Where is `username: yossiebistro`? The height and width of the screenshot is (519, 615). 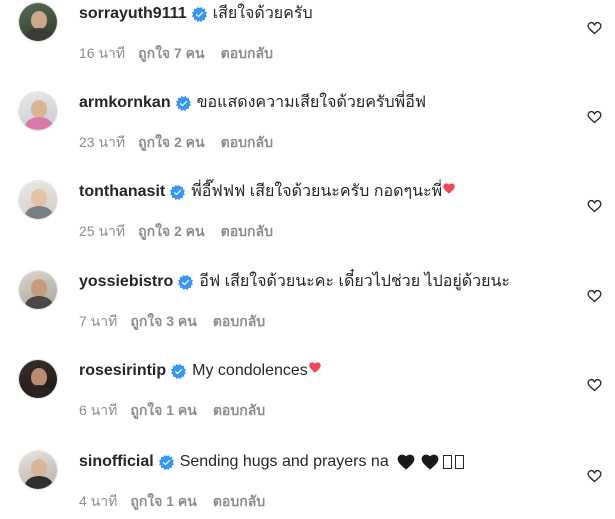
username: yossiebistro is located at coordinates (126, 282).